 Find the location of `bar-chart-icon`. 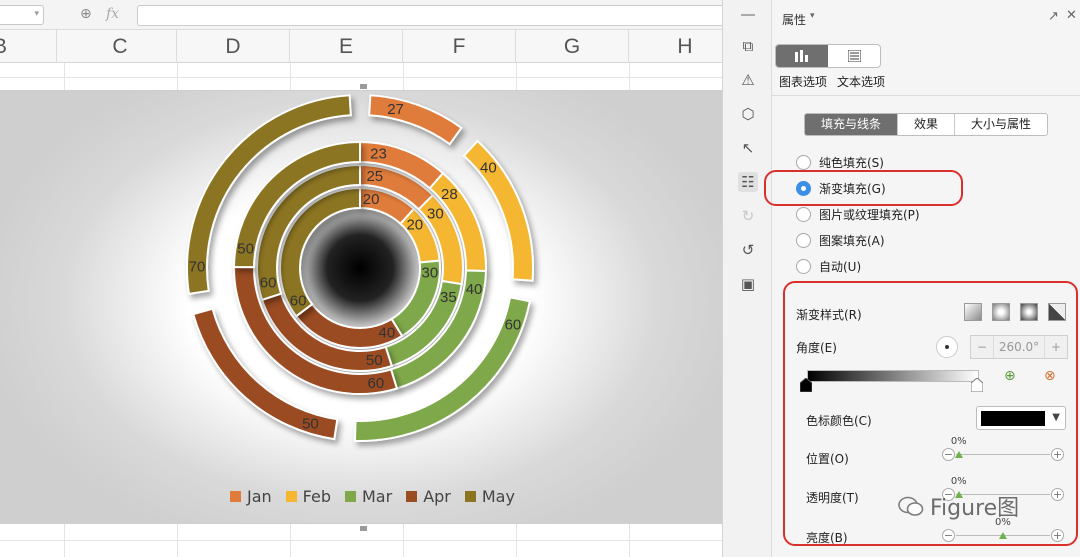

bar-chart-icon is located at coordinates (801, 56).